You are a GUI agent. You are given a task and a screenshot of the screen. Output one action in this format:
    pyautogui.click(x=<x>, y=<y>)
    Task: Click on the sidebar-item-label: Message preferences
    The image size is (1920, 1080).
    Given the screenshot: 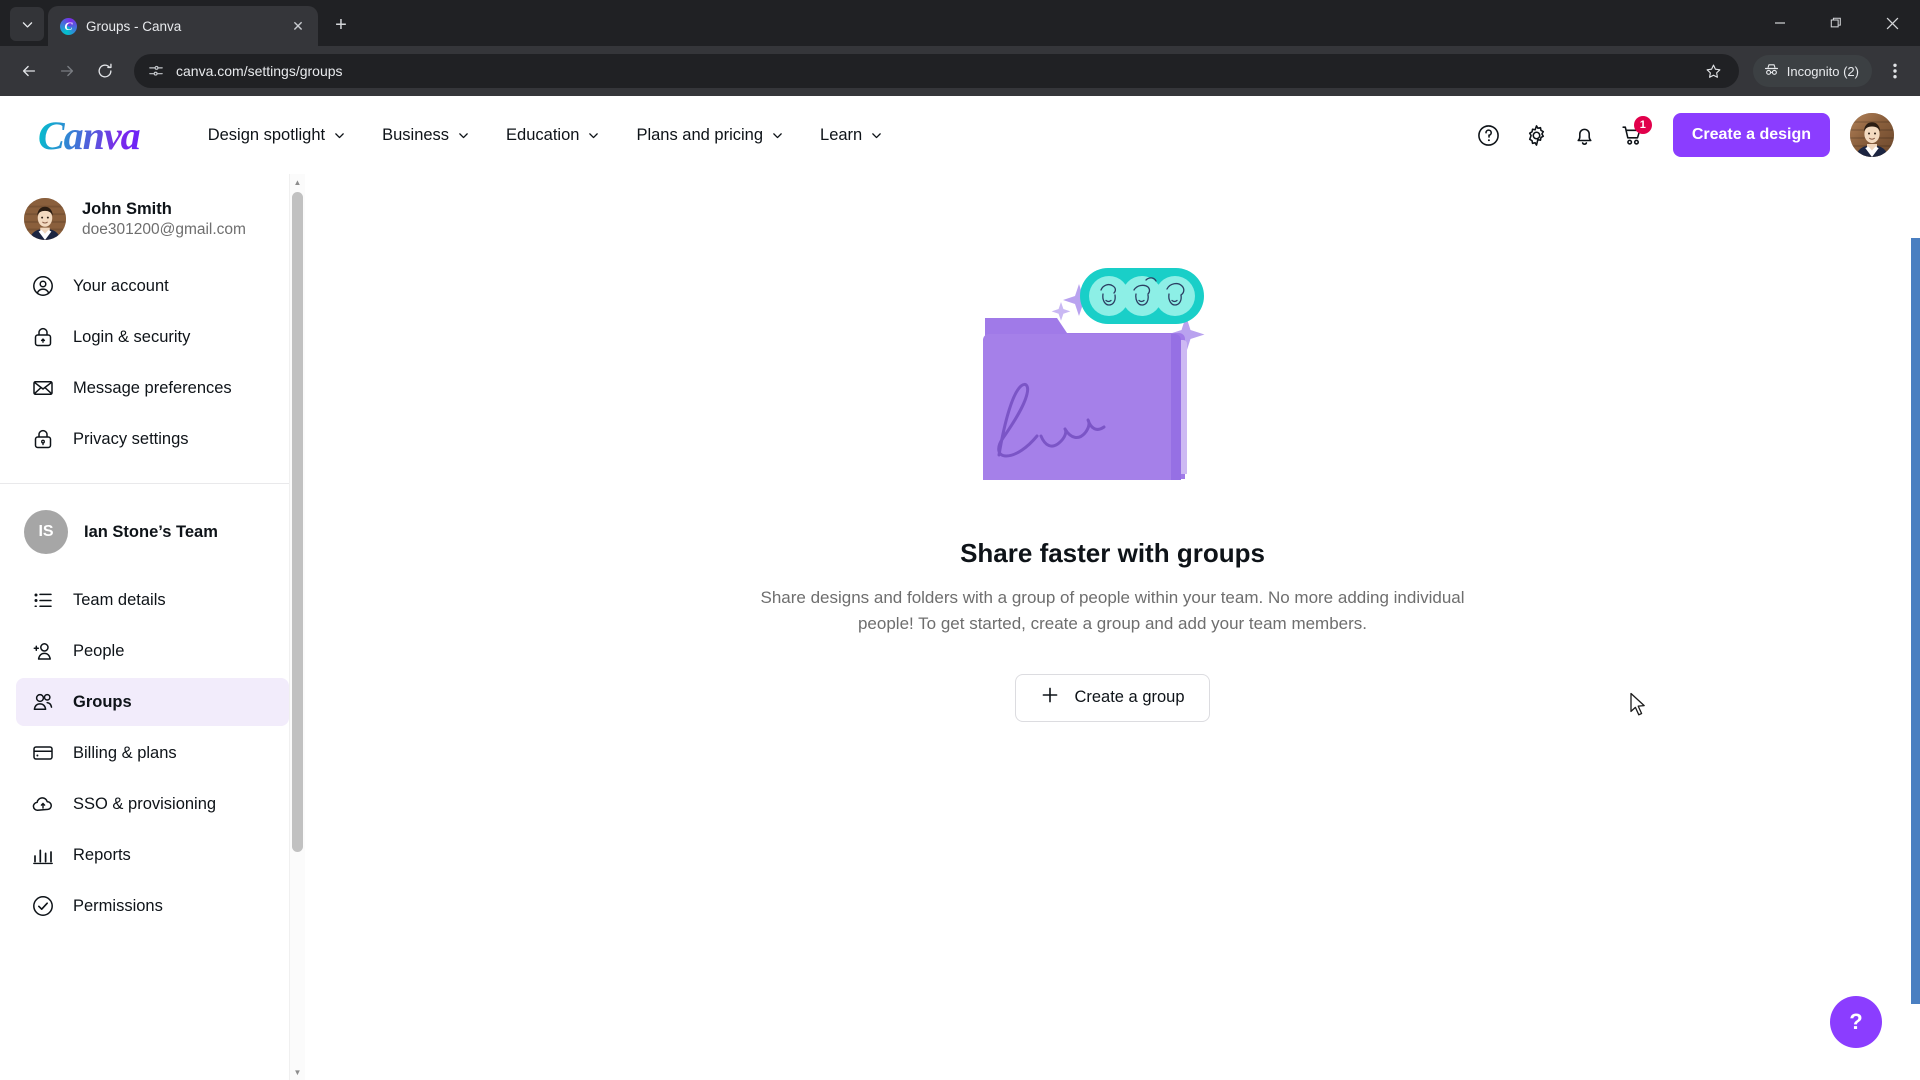 What is the action you would take?
    pyautogui.click(x=152, y=387)
    